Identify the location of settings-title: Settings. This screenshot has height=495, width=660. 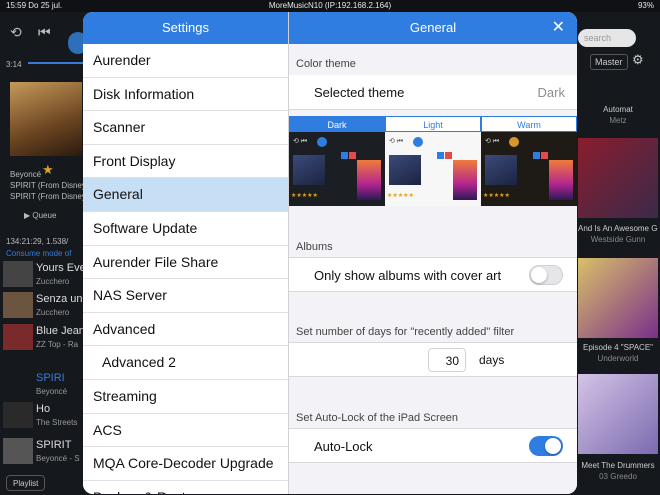
(185, 28).